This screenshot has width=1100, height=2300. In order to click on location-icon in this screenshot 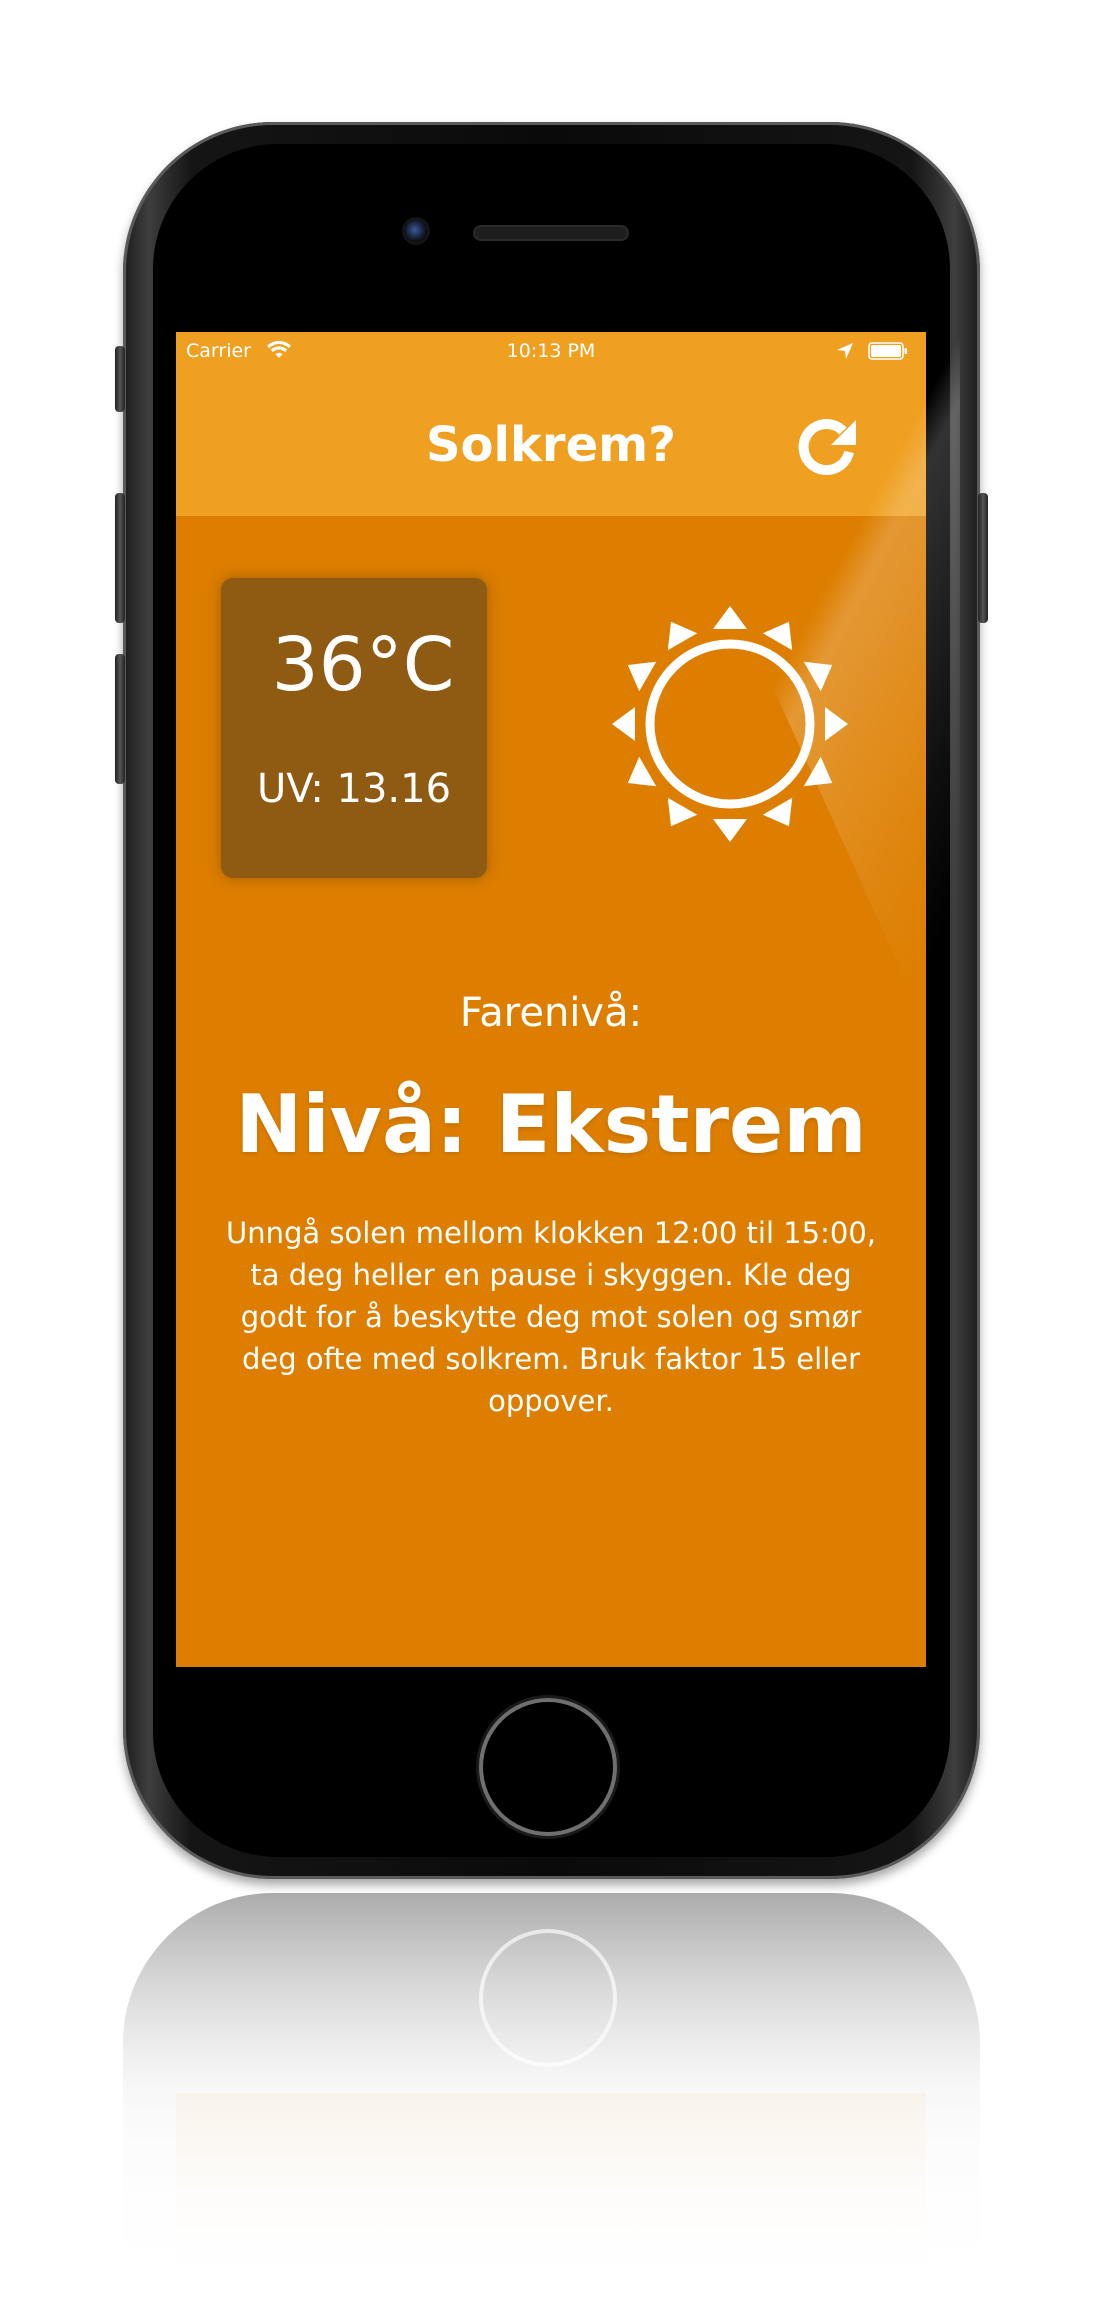, I will do `click(845, 351)`.